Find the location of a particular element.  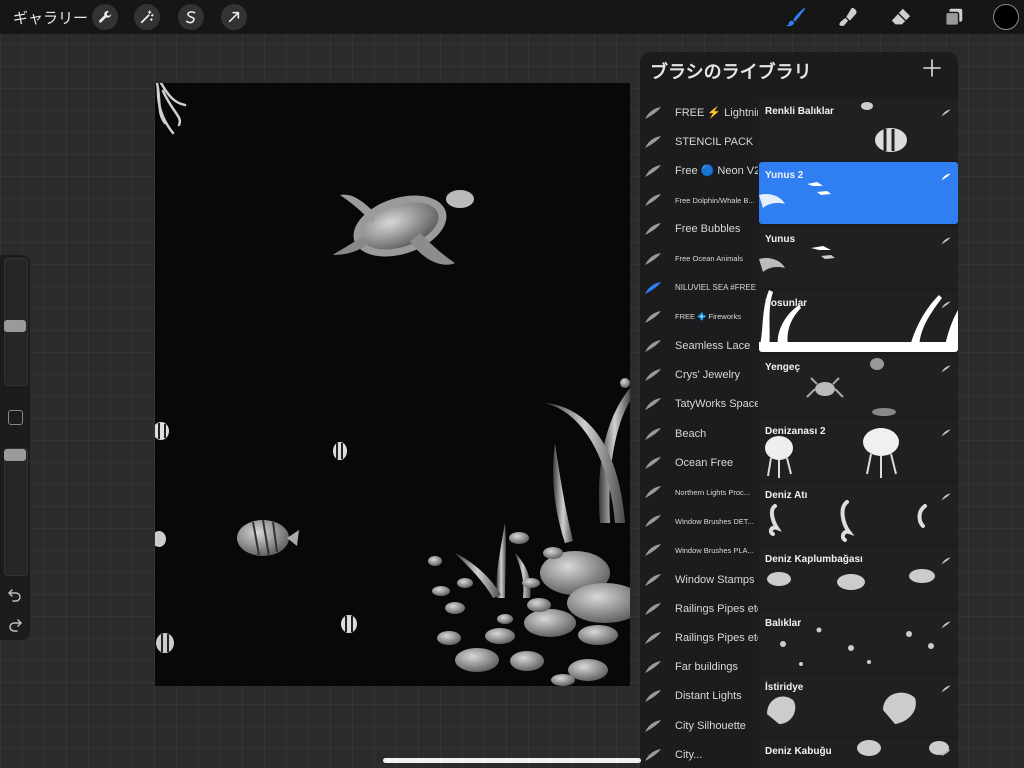

brush-set-item: Ocean Free is located at coordinates (699, 462).